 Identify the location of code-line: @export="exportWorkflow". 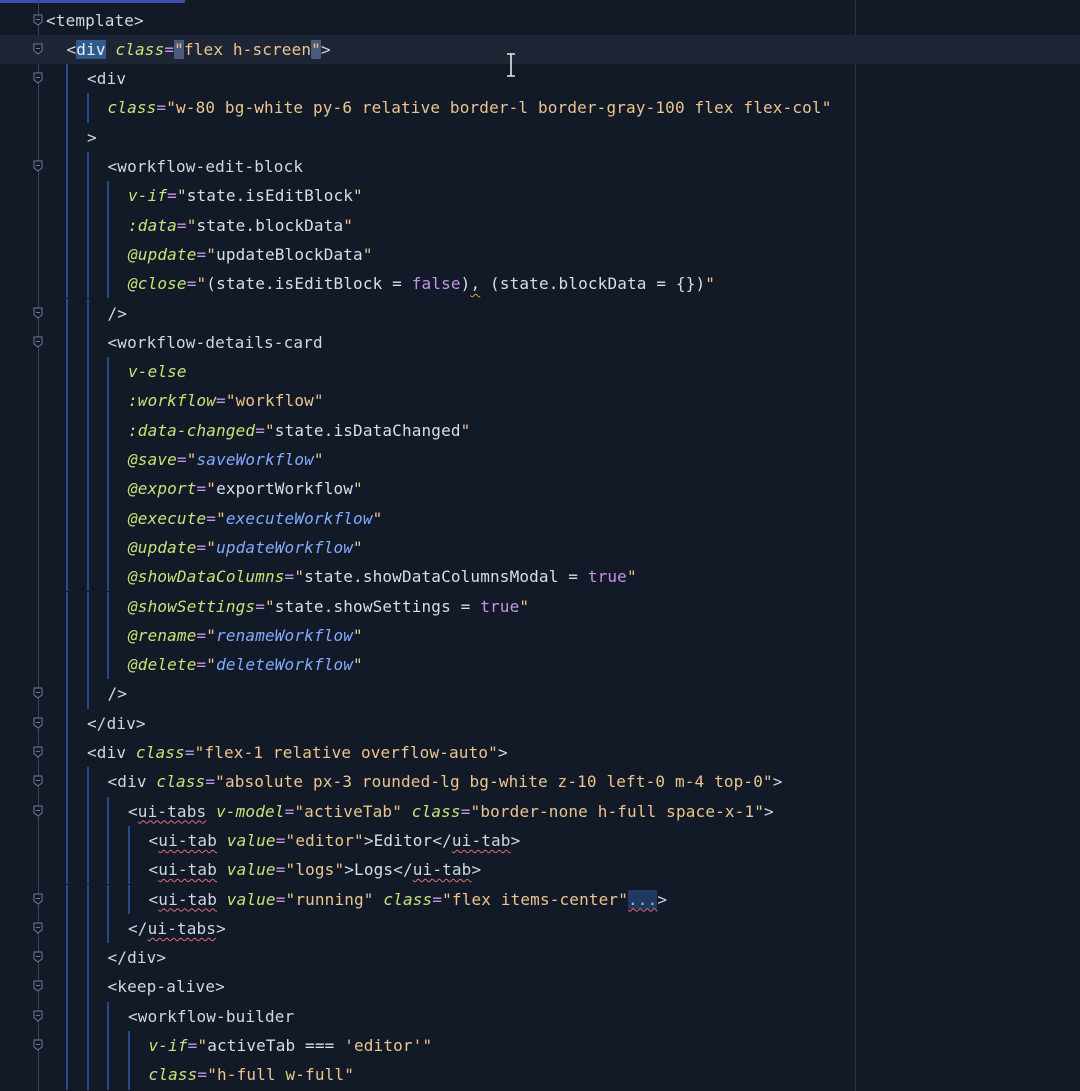
(540, 489).